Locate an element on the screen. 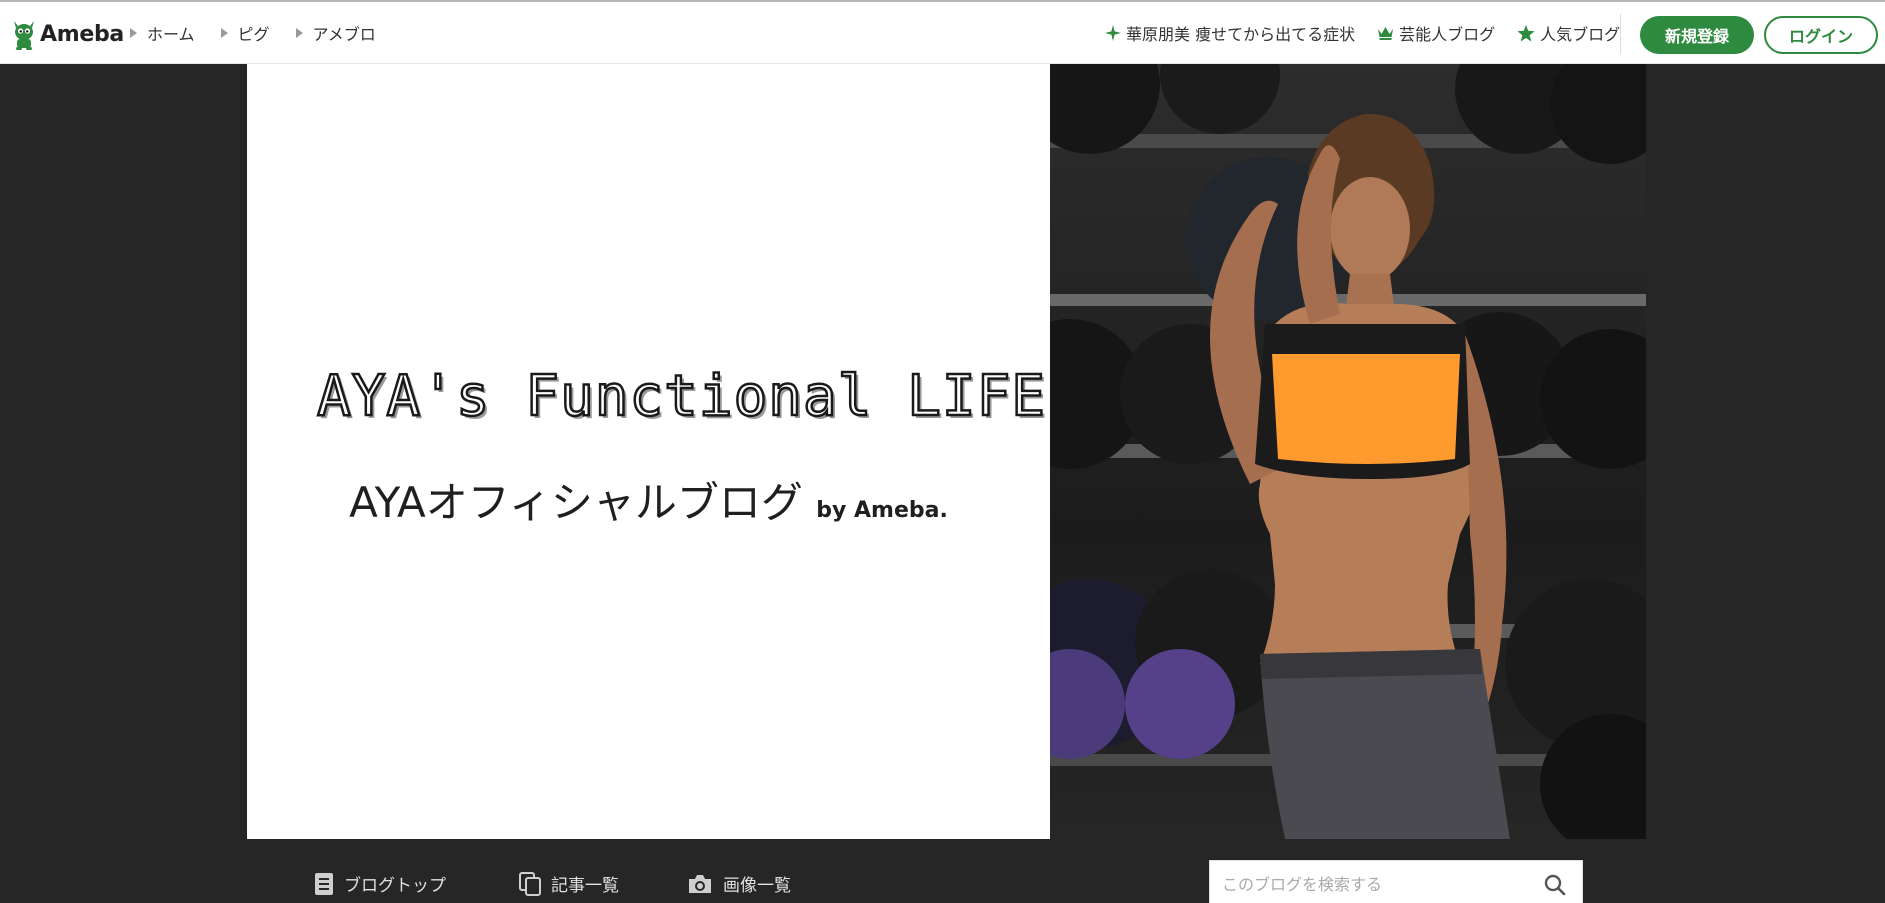  camera-icon is located at coordinates (700, 883).